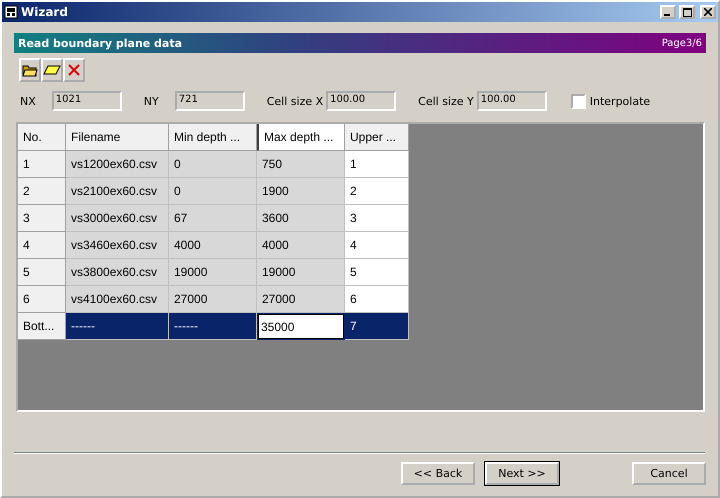  I want to click on column-header: No., so click(42, 137).